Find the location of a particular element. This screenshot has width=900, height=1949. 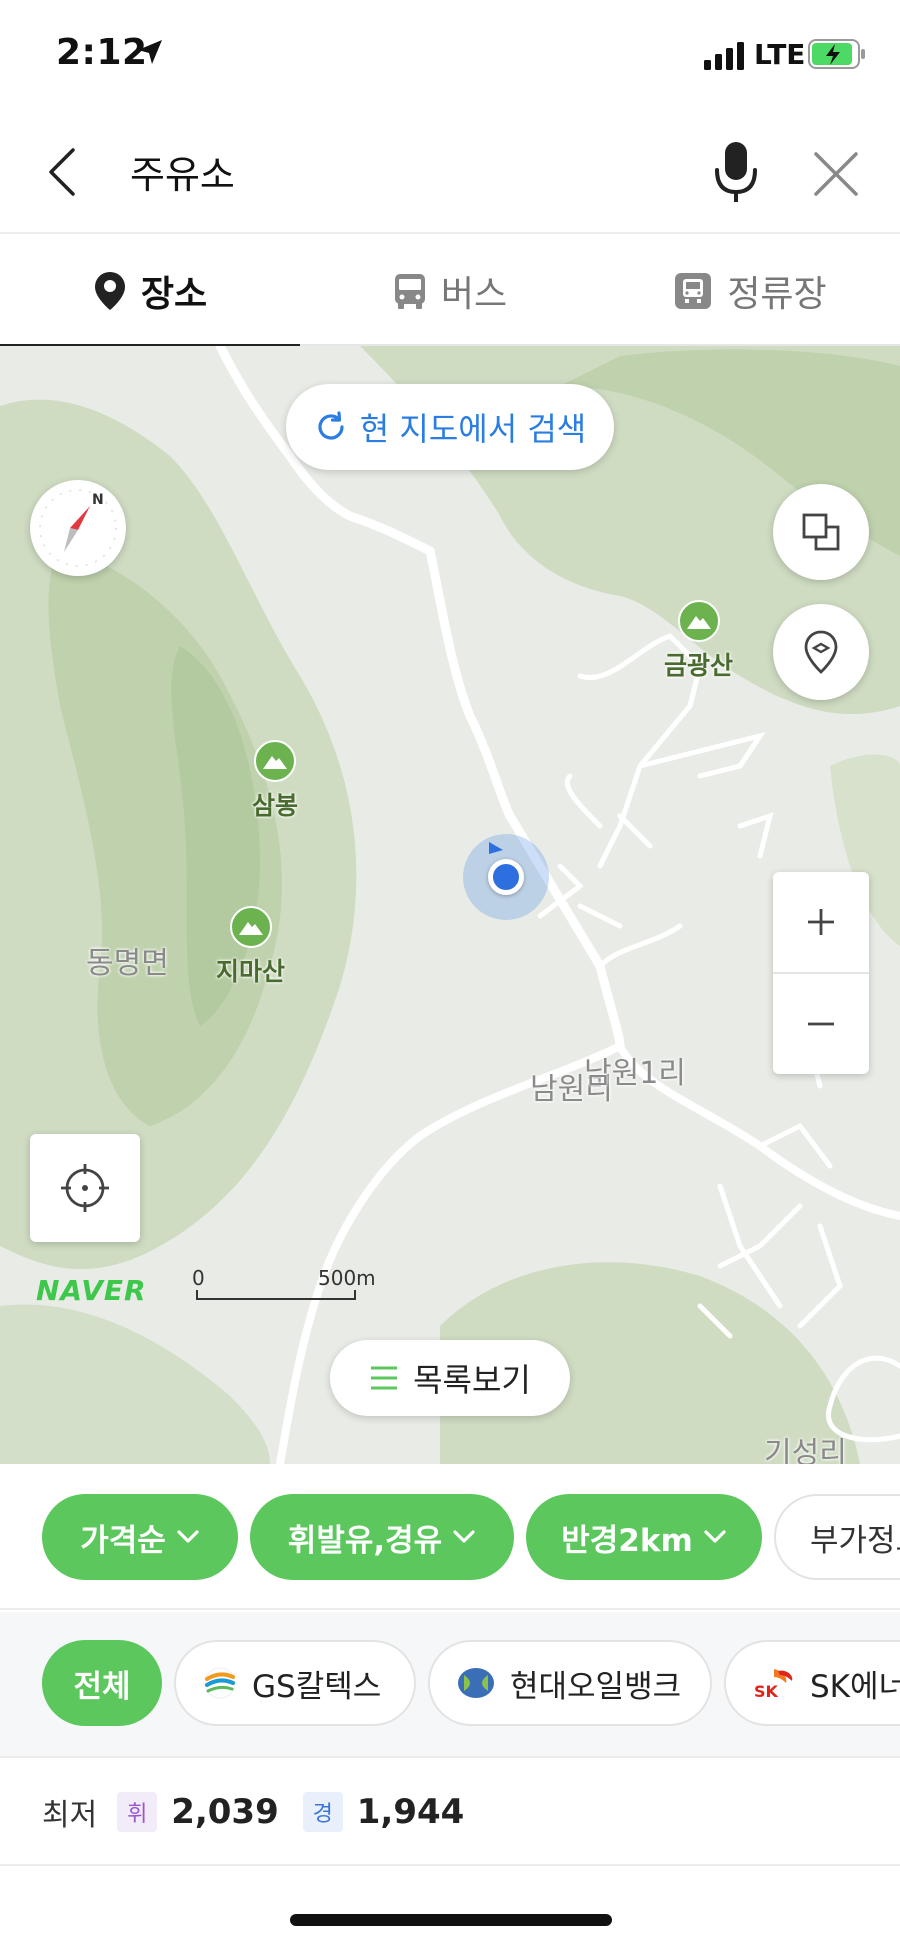

place-pin-icon is located at coordinates (109, 291).